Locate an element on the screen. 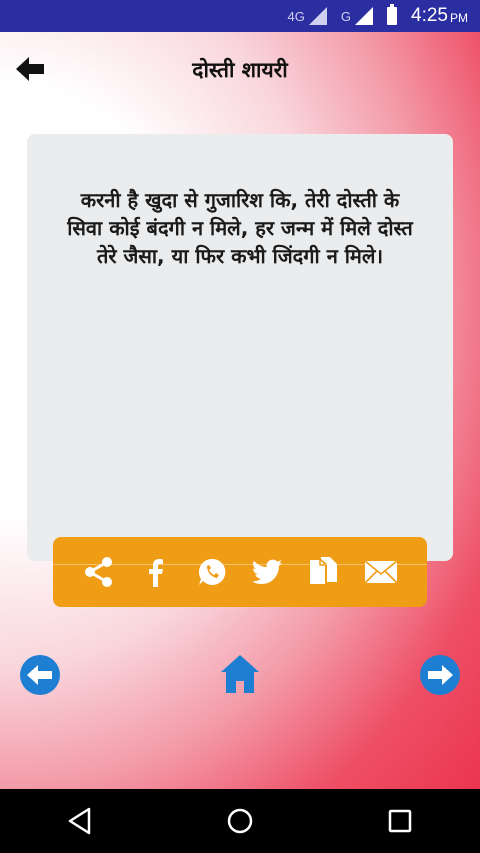 The height and width of the screenshot is (853, 480). next-button is located at coordinates (440, 675).